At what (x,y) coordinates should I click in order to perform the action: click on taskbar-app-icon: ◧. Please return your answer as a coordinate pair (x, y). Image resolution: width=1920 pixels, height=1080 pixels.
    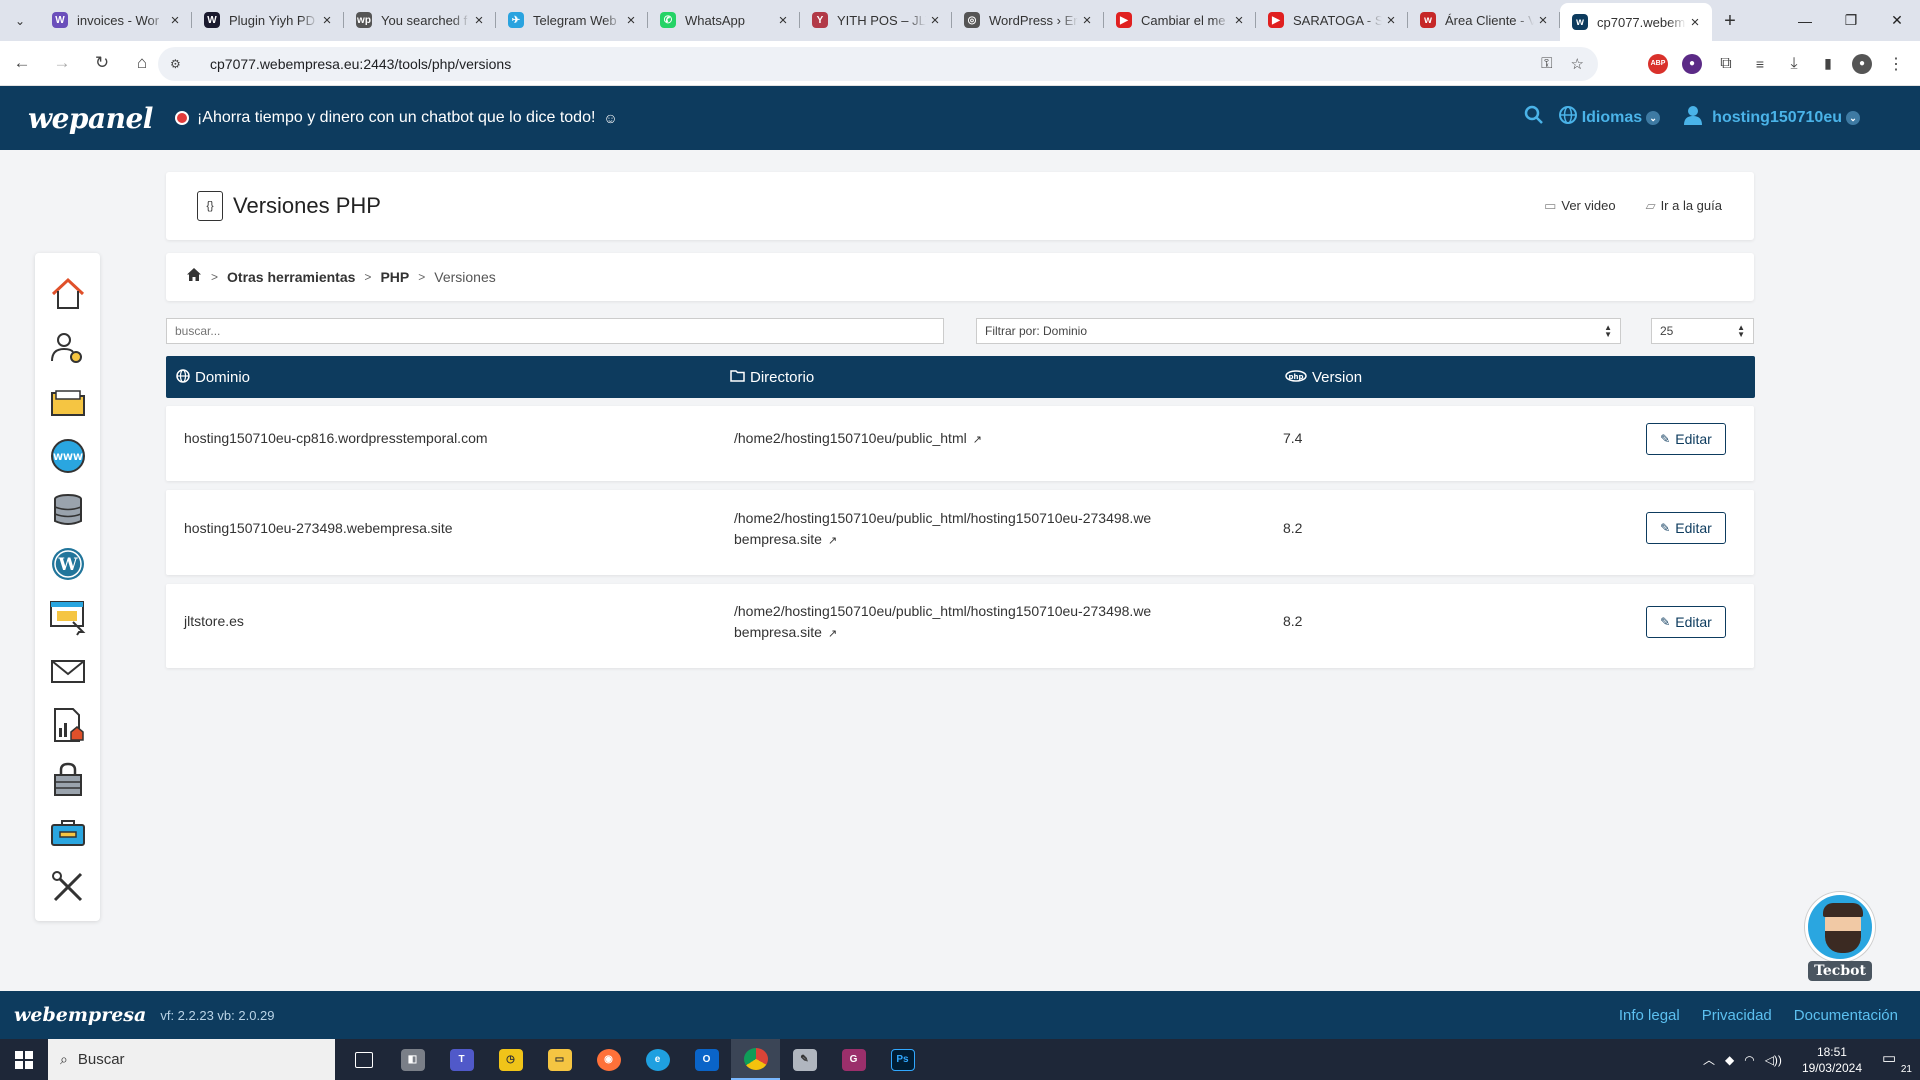
    Looking at the image, I should click on (412, 1059).